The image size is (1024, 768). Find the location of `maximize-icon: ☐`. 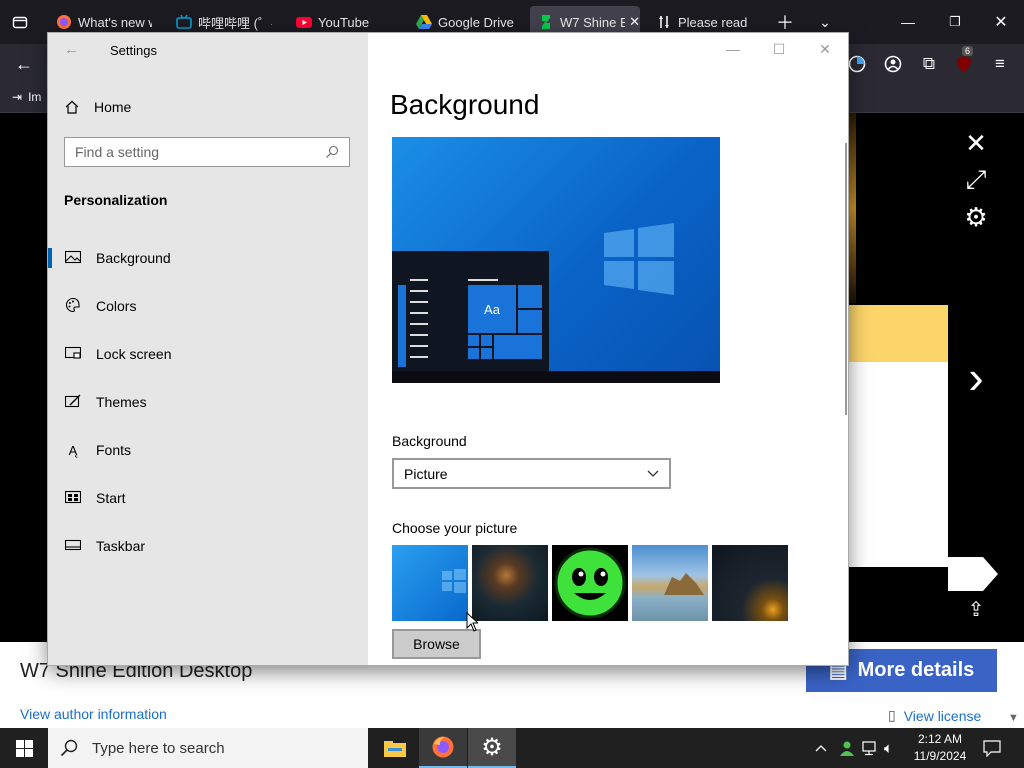

maximize-icon: ☐ is located at coordinates (779, 49).